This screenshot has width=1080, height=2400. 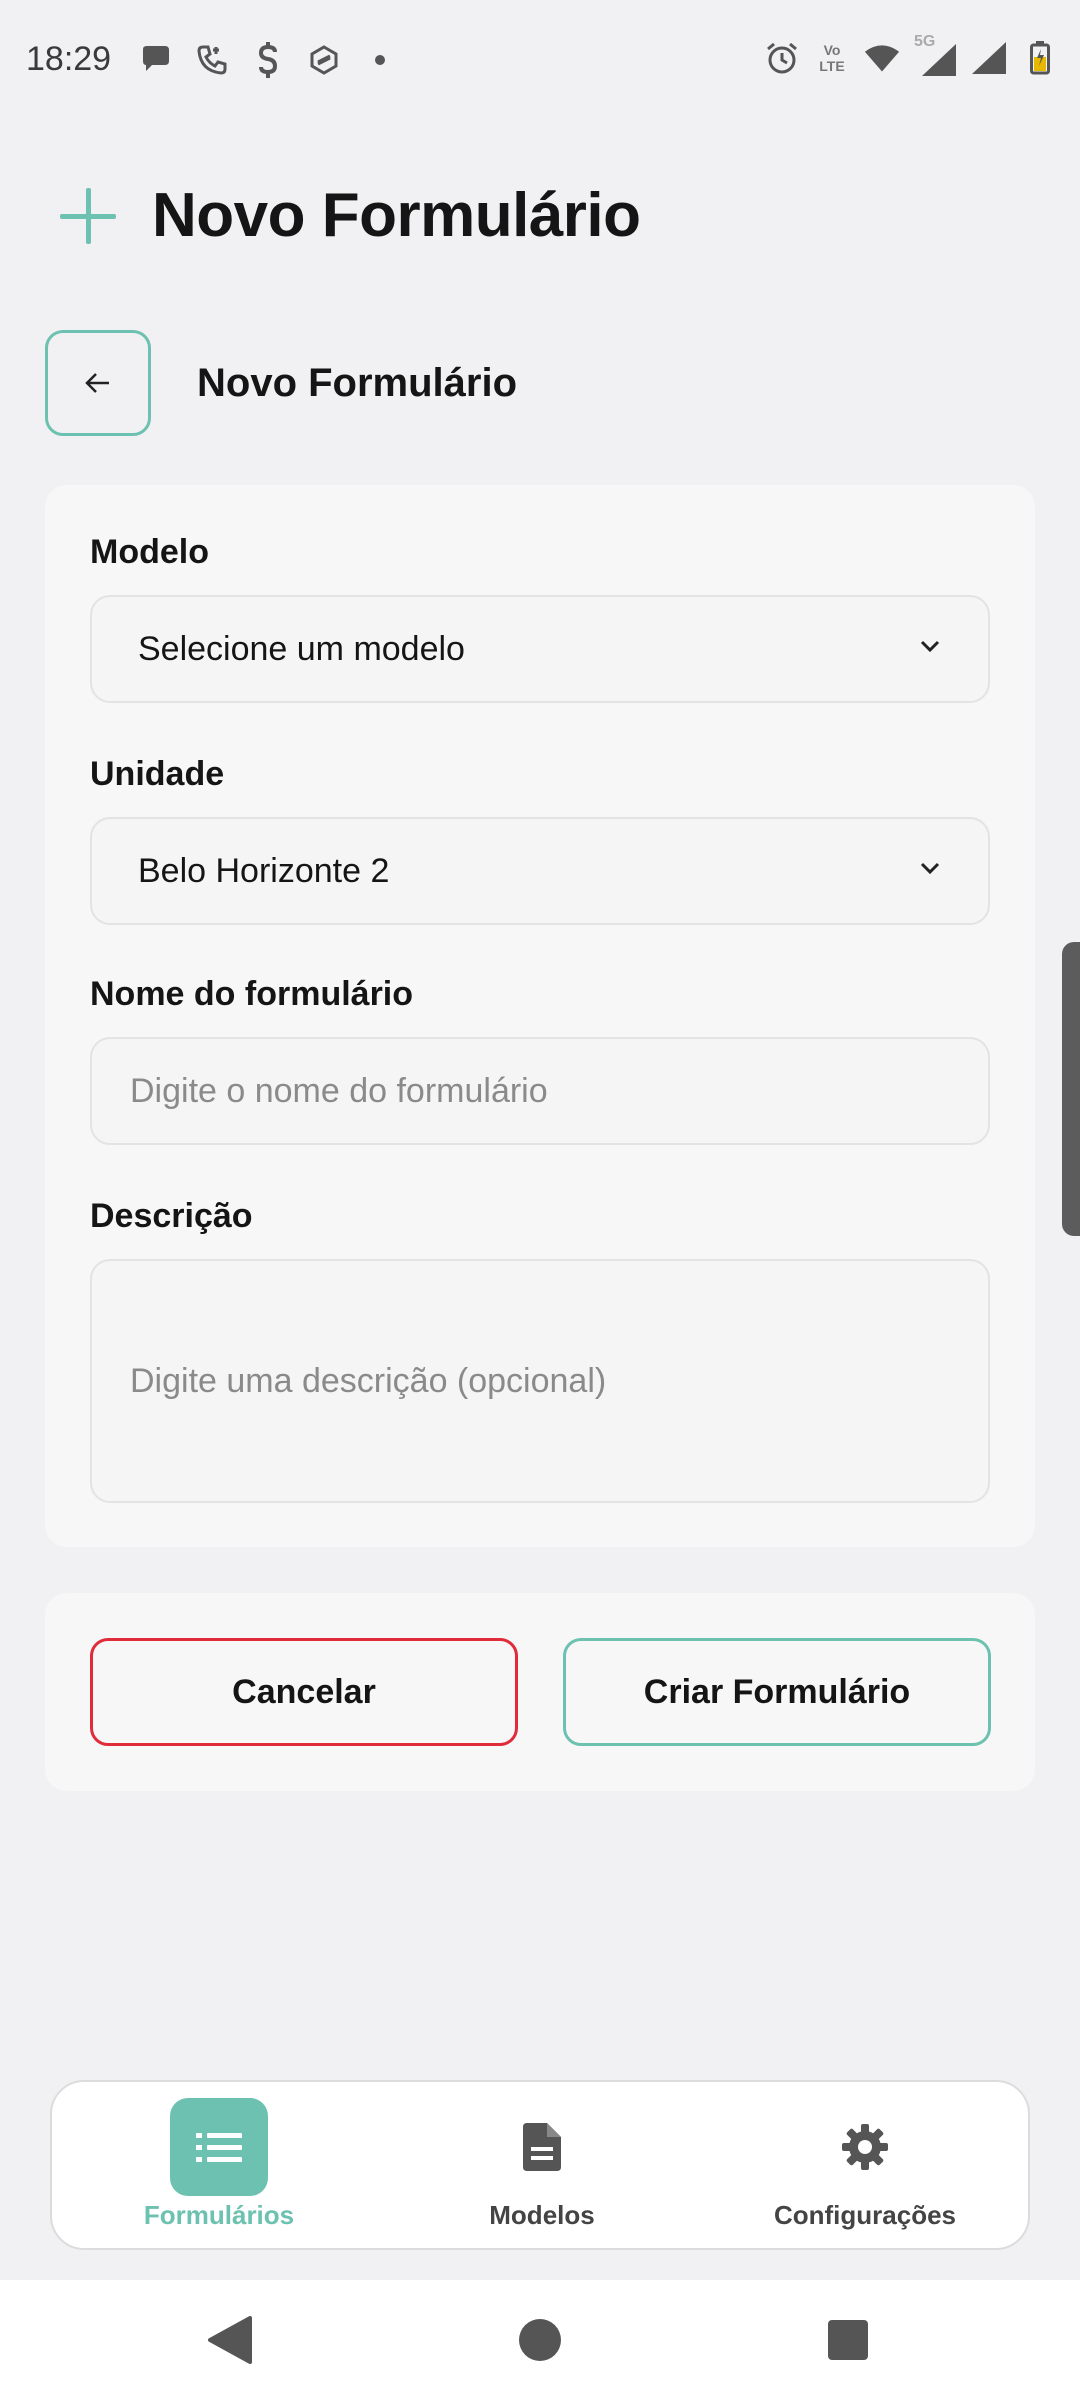 I want to click on gear-icon, so click(x=865, y=2147).